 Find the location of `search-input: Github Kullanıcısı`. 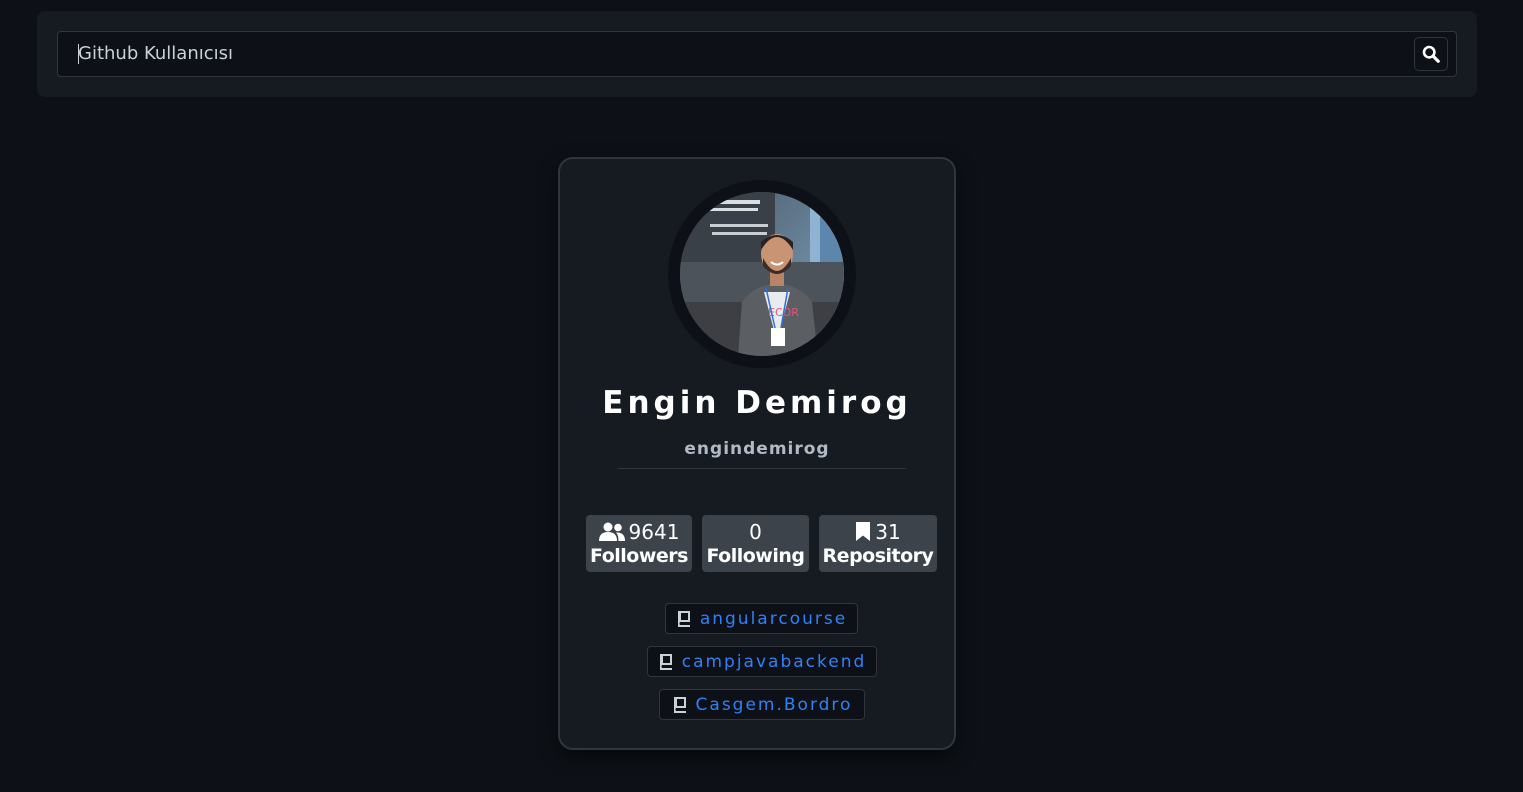

search-input: Github Kullanıcısı is located at coordinates (155, 54).